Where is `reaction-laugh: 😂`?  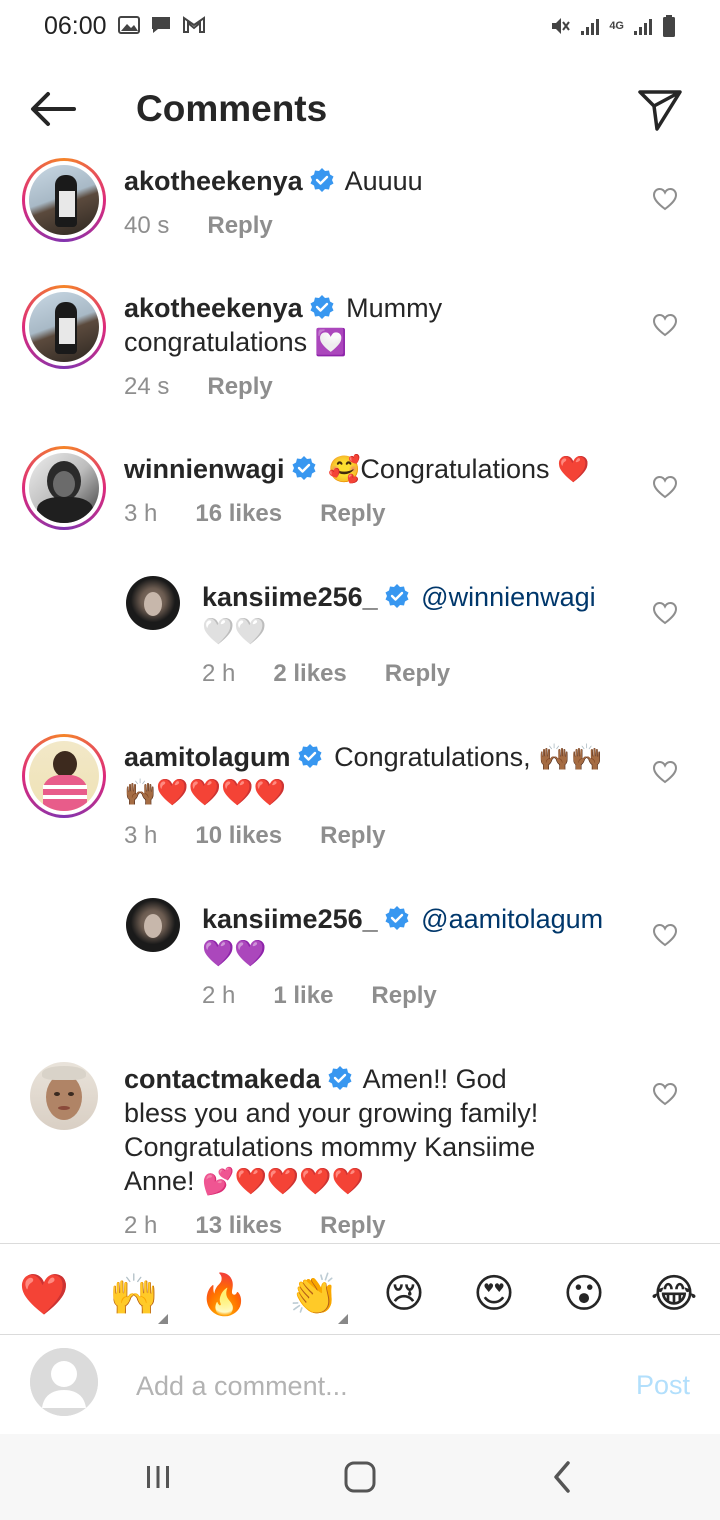
reaction-laugh: 😂 is located at coordinates (674, 1294).